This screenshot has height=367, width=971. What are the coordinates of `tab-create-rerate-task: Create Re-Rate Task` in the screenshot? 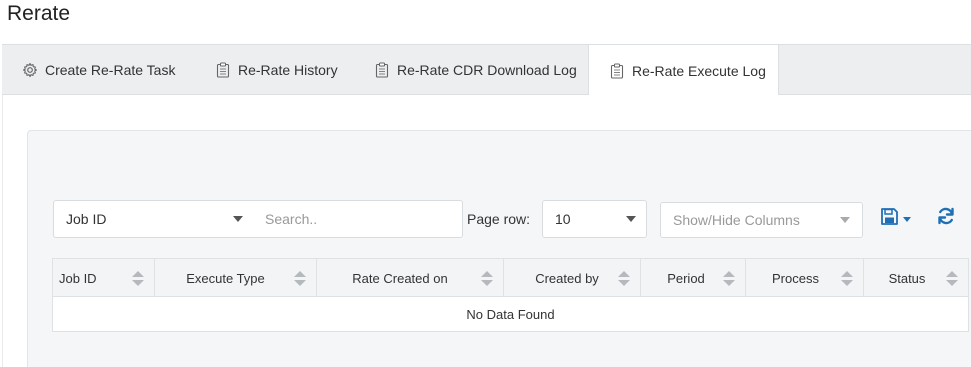 It's located at (90, 70).